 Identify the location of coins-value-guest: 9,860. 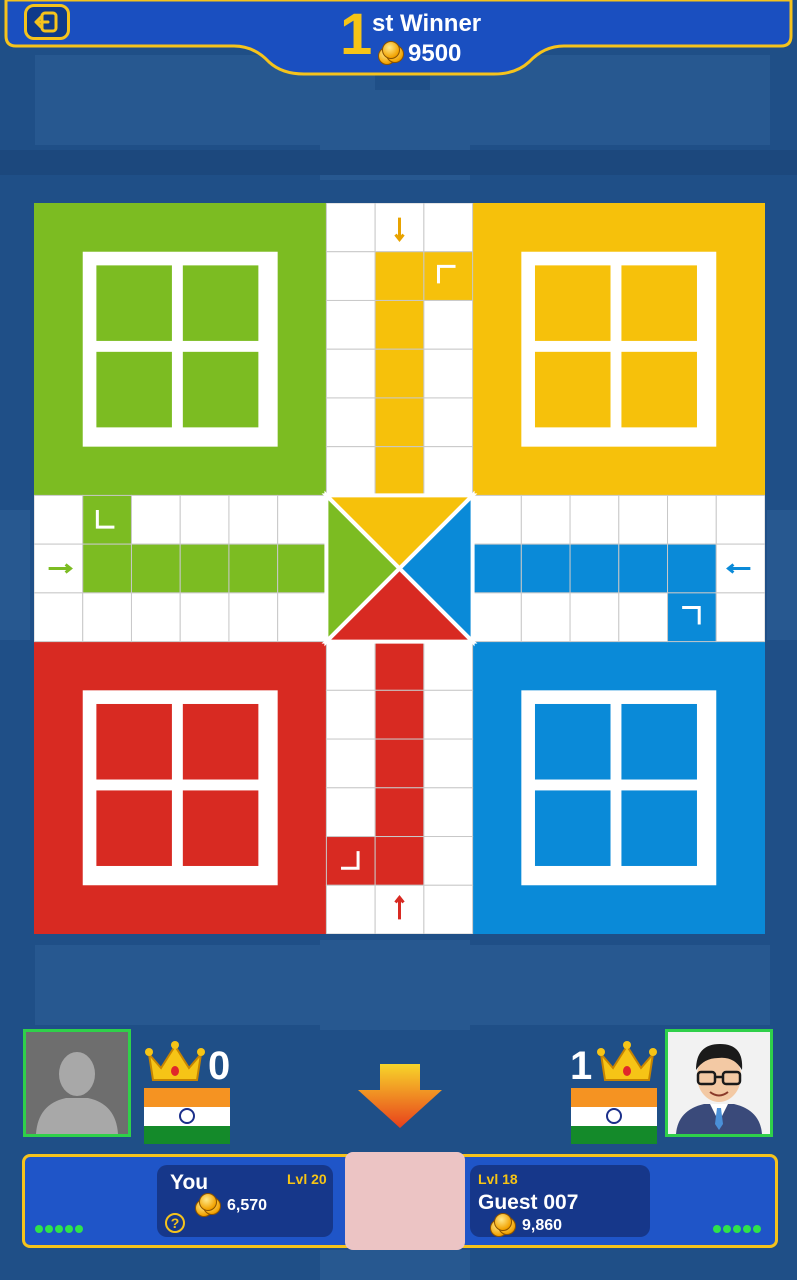
(542, 1225).